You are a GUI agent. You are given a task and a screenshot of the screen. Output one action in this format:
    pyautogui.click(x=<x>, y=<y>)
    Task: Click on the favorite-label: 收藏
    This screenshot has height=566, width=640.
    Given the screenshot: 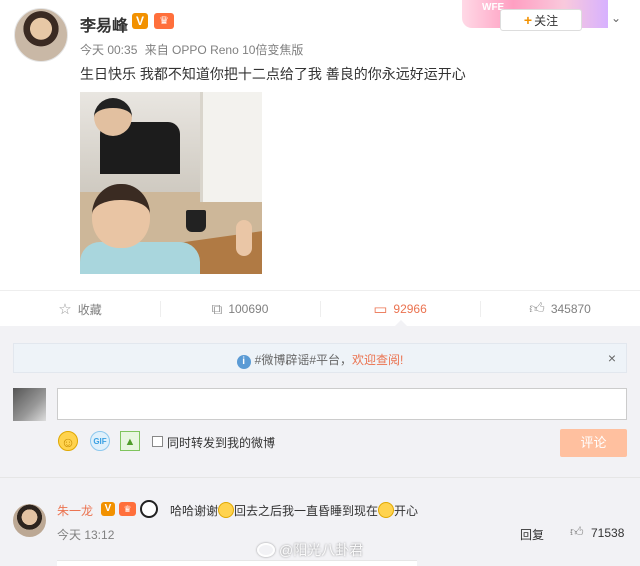 What is the action you would take?
    pyautogui.click(x=89, y=309)
    